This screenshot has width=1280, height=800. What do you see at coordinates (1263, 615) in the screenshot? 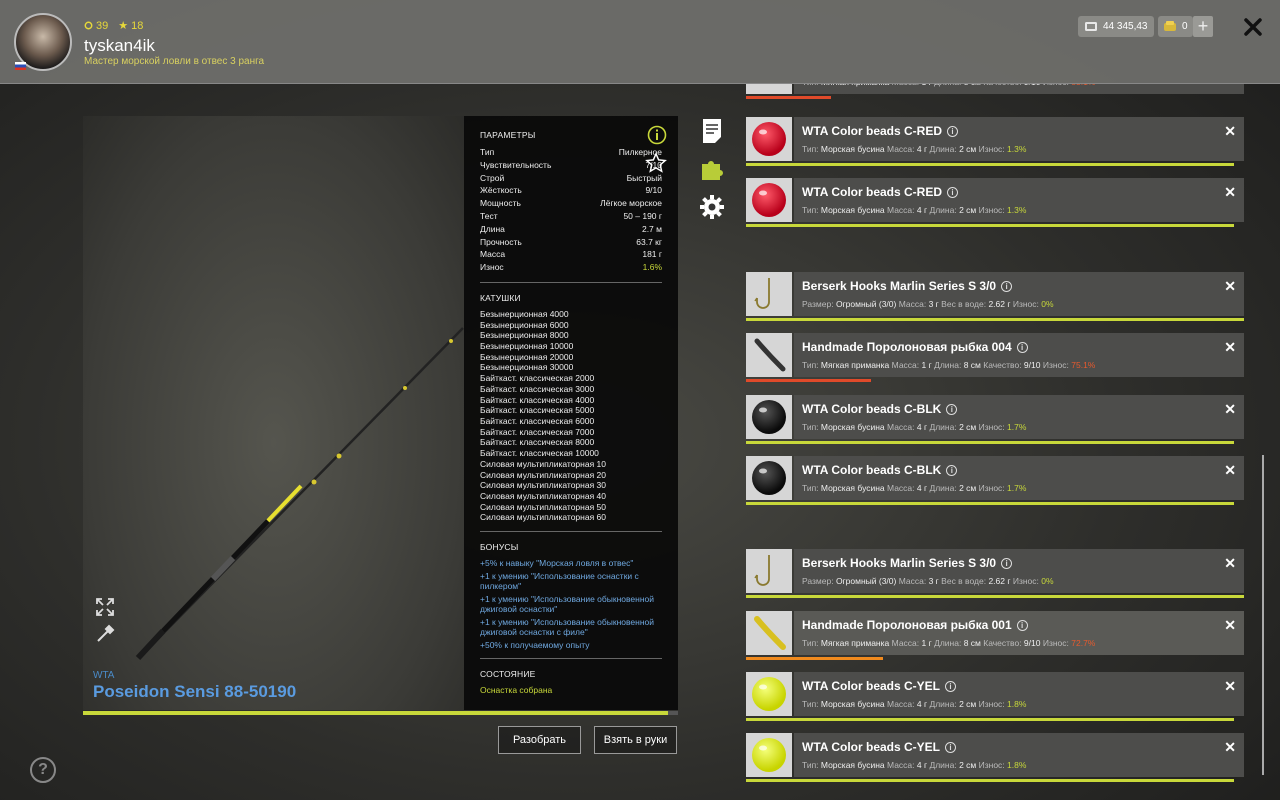
I see `scrollbar` at bounding box center [1263, 615].